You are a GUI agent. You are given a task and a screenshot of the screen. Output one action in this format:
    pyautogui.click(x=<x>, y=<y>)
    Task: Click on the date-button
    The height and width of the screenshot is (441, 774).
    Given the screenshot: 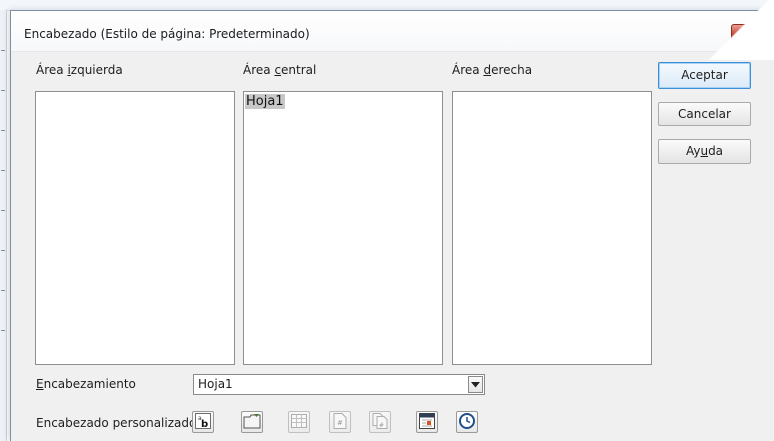 What is the action you would take?
    pyautogui.click(x=427, y=422)
    